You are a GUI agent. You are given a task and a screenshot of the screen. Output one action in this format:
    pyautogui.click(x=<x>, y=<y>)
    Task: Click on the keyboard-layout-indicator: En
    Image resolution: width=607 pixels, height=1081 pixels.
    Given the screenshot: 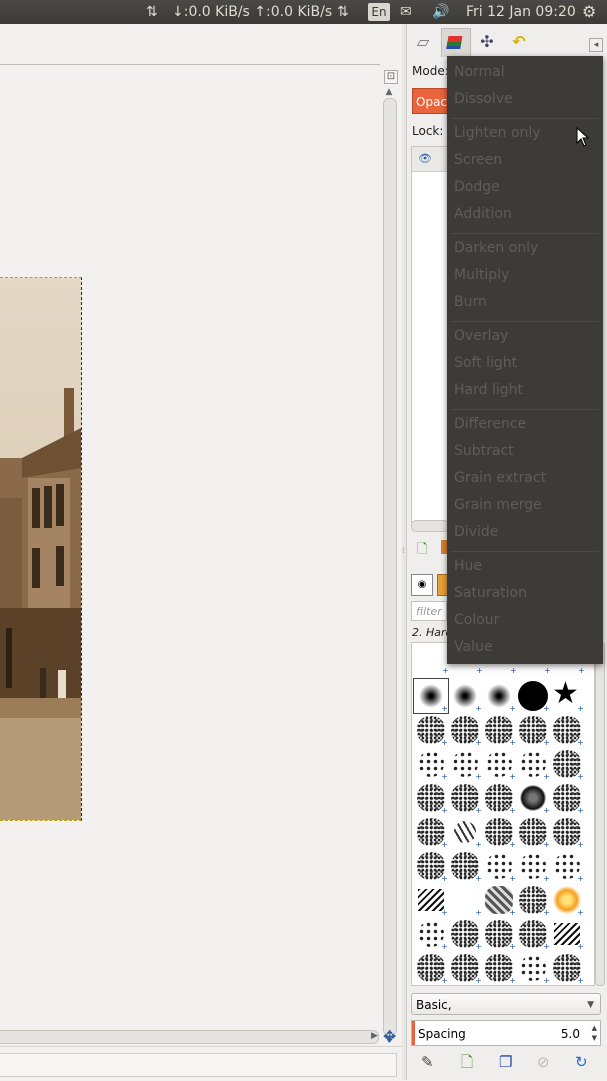 What is the action you would take?
    pyautogui.click(x=379, y=12)
    